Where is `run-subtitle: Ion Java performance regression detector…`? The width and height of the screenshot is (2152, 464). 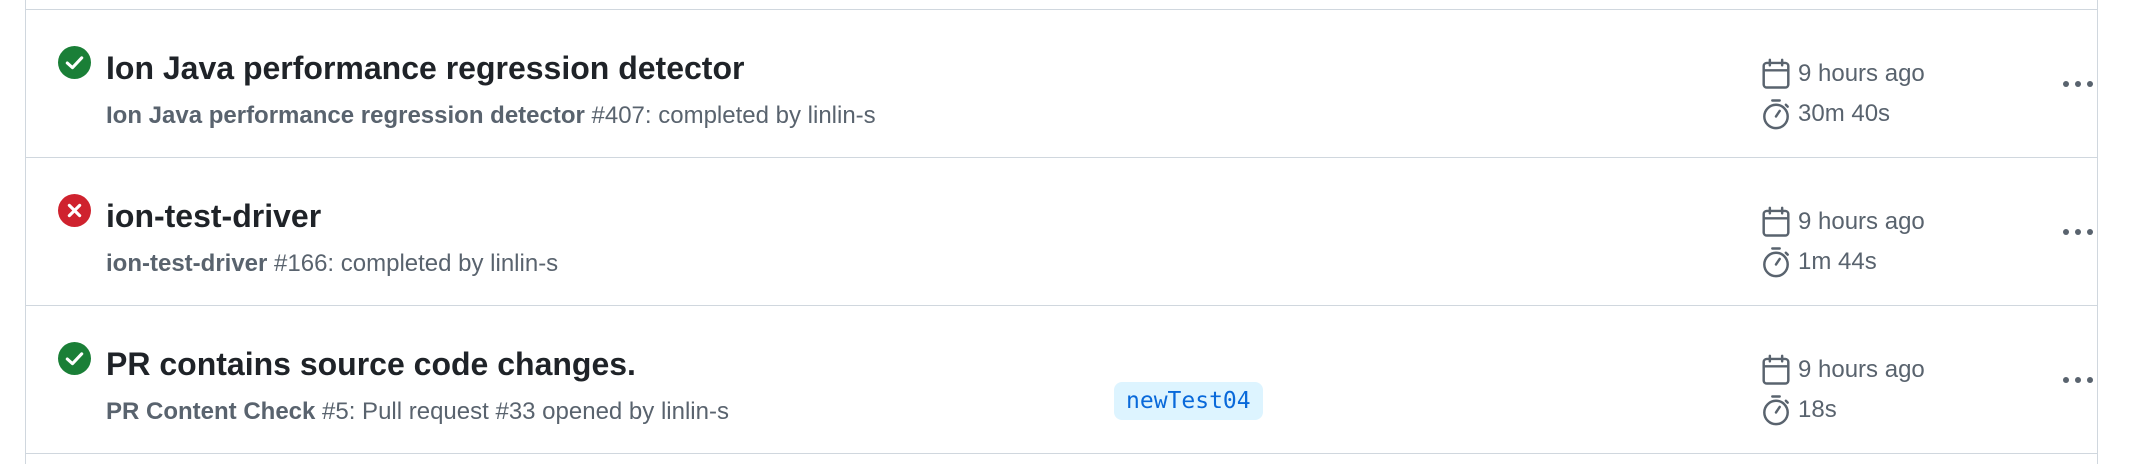 run-subtitle: Ion Java performance regression detector… is located at coordinates (491, 116).